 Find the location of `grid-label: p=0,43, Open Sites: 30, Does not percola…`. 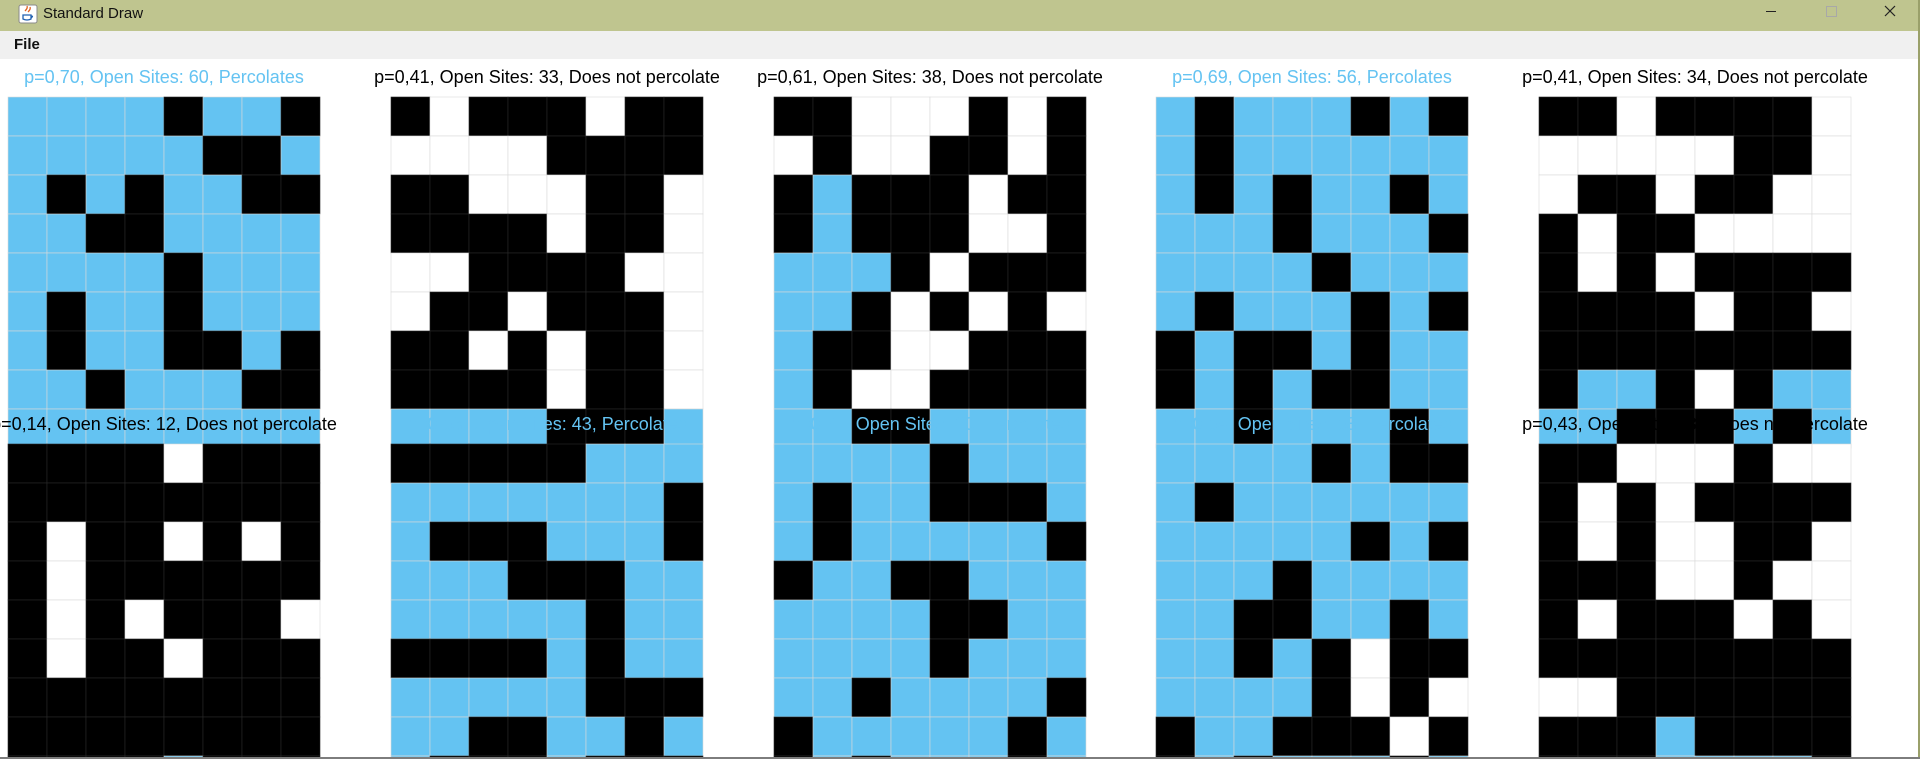

grid-label: p=0,43, Open Sites: 30, Does not percola… is located at coordinates (1695, 424).